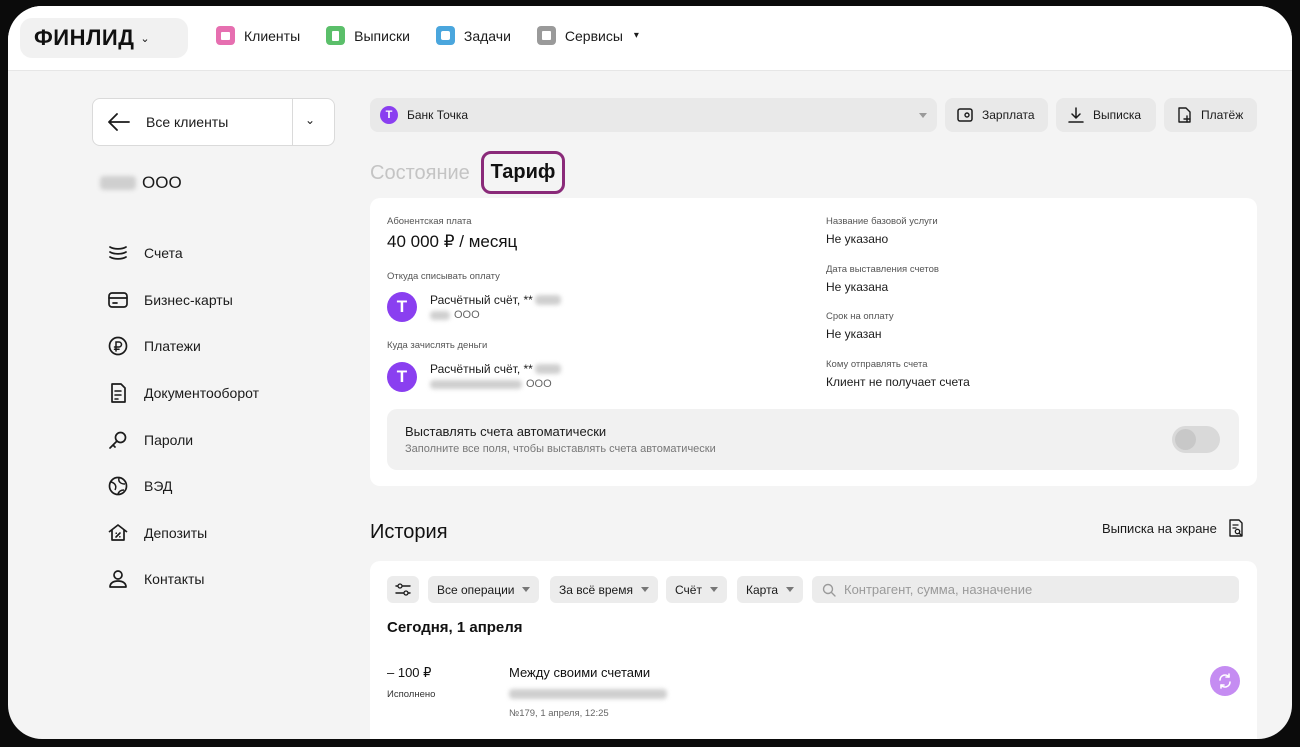 This screenshot has width=1300, height=747. Describe the element at coordinates (411, 694) in the screenshot. I see `operation-status: Исполнено` at that location.